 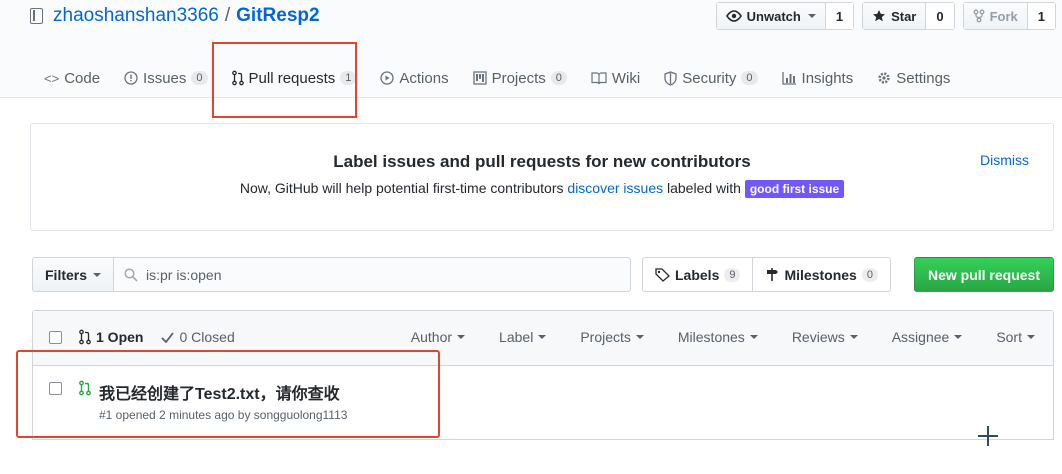 What do you see at coordinates (516, 337) in the screenshot?
I see `label-menu-label: Label` at bounding box center [516, 337].